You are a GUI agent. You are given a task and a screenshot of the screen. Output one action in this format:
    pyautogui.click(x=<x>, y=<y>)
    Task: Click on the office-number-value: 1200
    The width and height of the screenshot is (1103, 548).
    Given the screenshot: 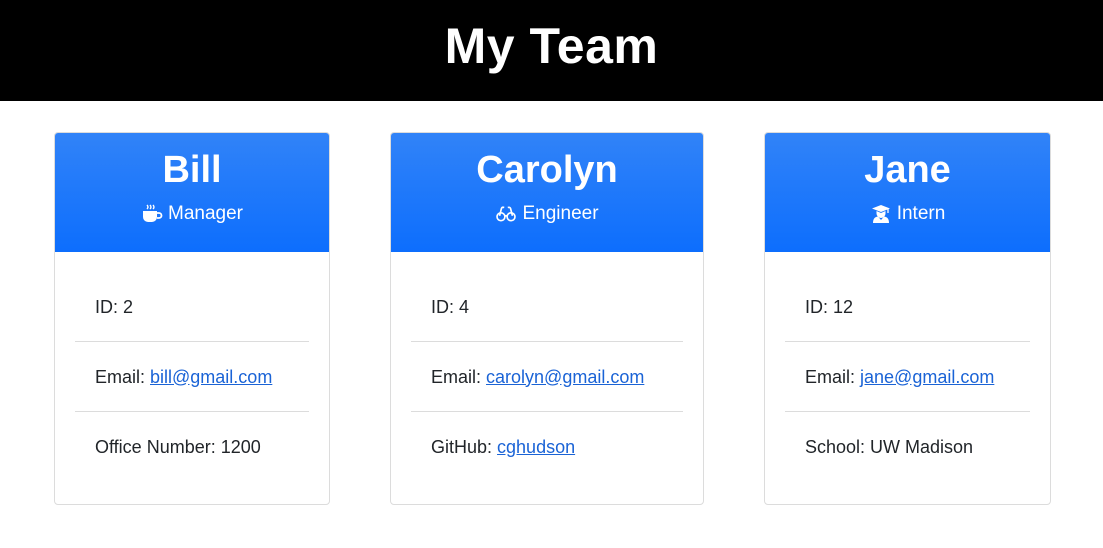 What is the action you would take?
    pyautogui.click(x=240, y=447)
    